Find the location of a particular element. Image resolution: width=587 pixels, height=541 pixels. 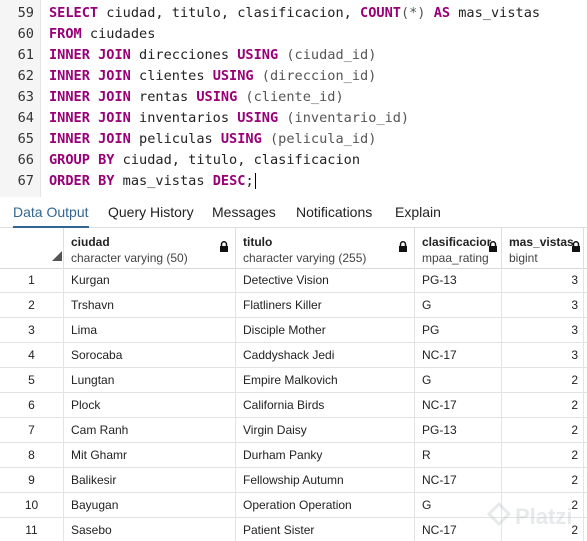

cell-clasificacion: PG is located at coordinates (458, 330).